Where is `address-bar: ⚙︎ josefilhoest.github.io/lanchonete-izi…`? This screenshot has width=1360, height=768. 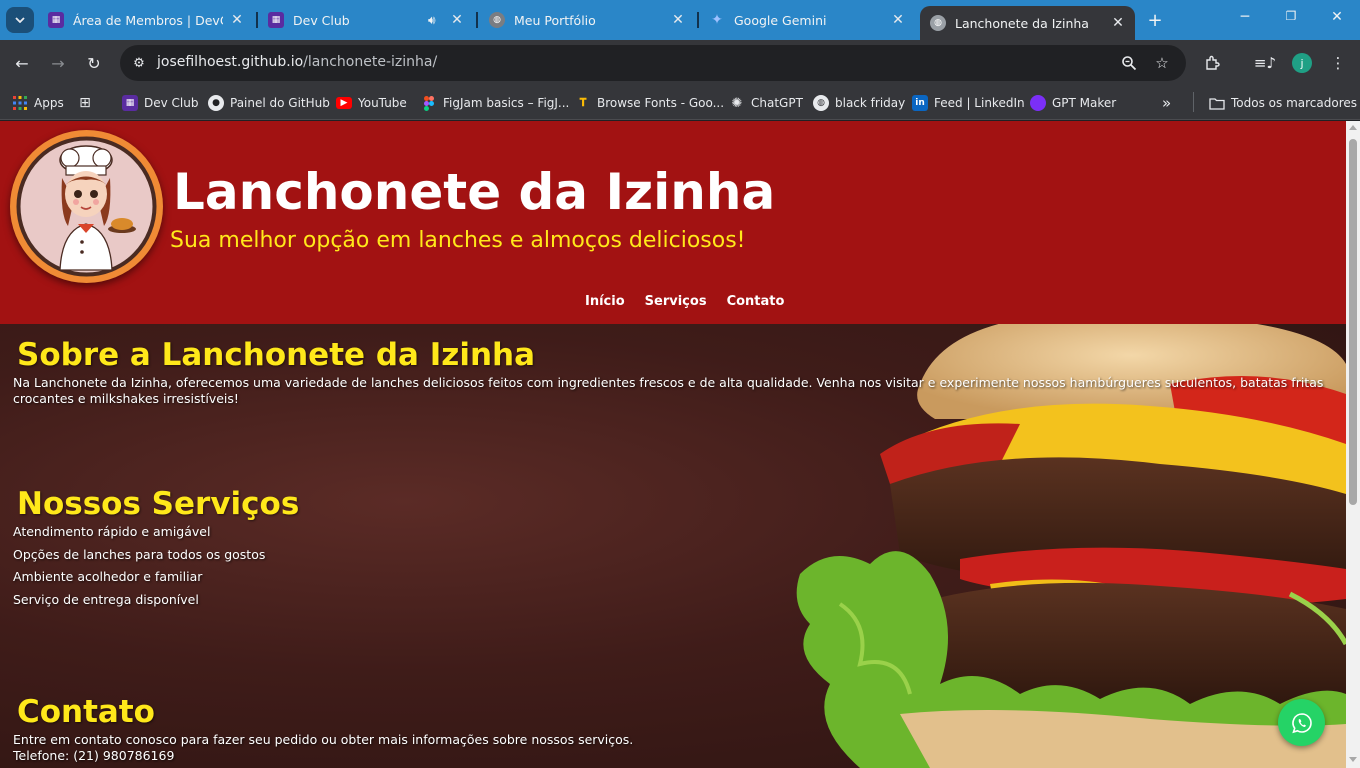 address-bar: ⚙︎ josefilhoest.github.io/lanchonete-izi… is located at coordinates (653, 63).